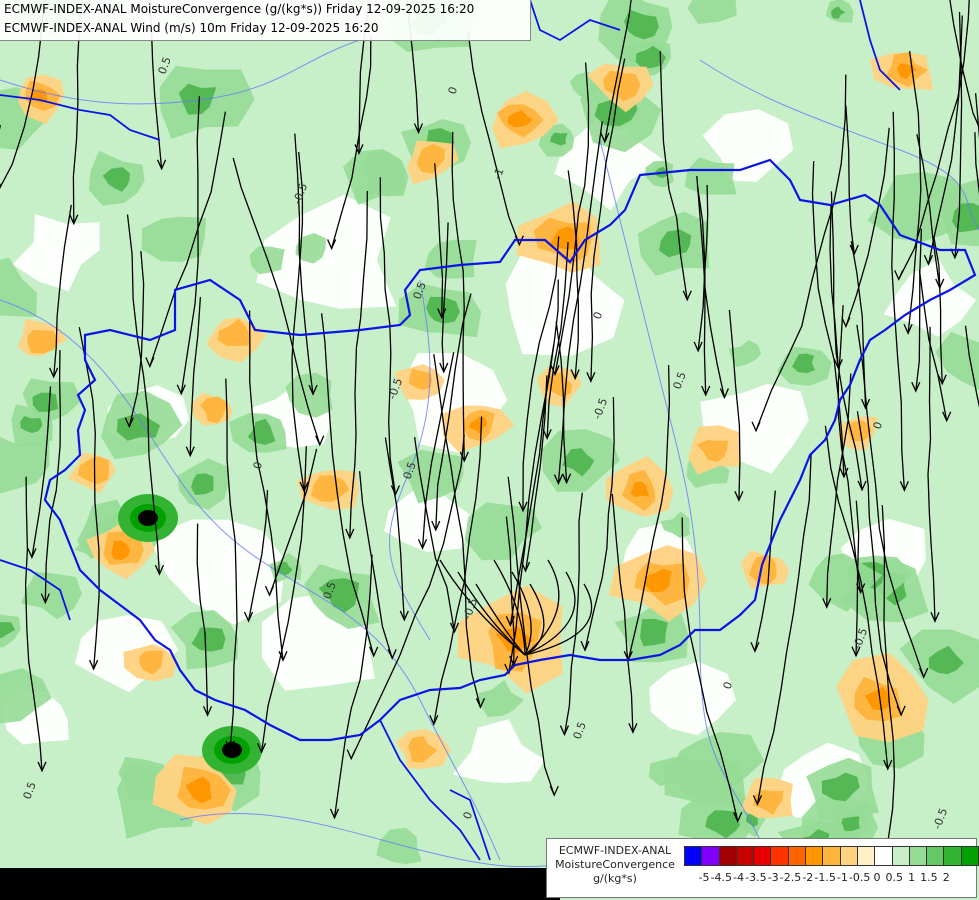  Describe the element at coordinates (615, 878) in the screenshot. I see `legend-unit: g/(kg*s)` at that location.